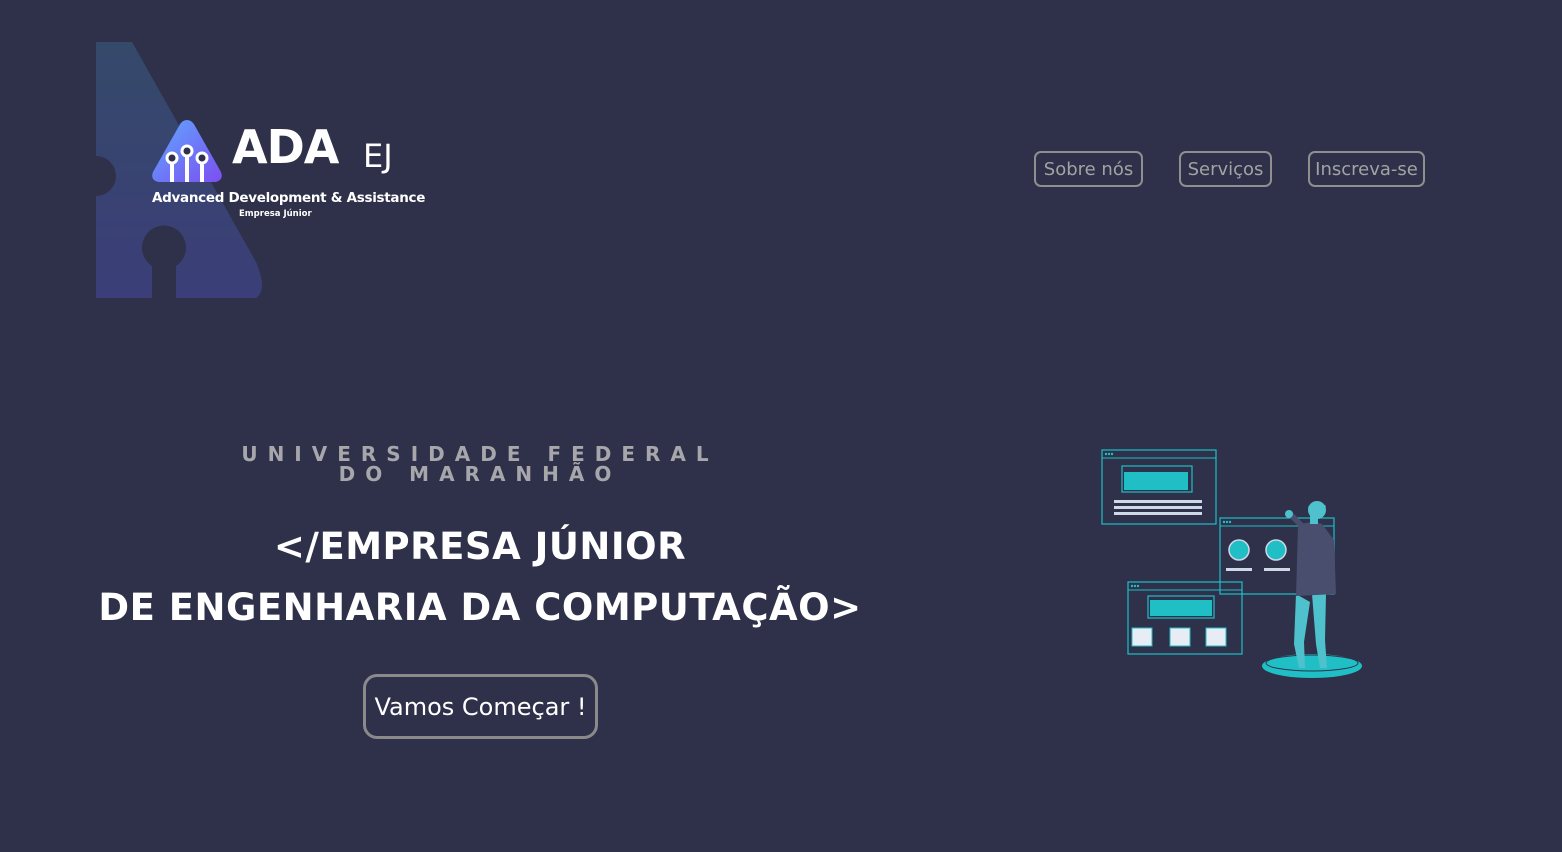  What do you see at coordinates (480, 546) in the screenshot?
I see `hero-title-line-1: </EMPRESA JÚNIOR` at bounding box center [480, 546].